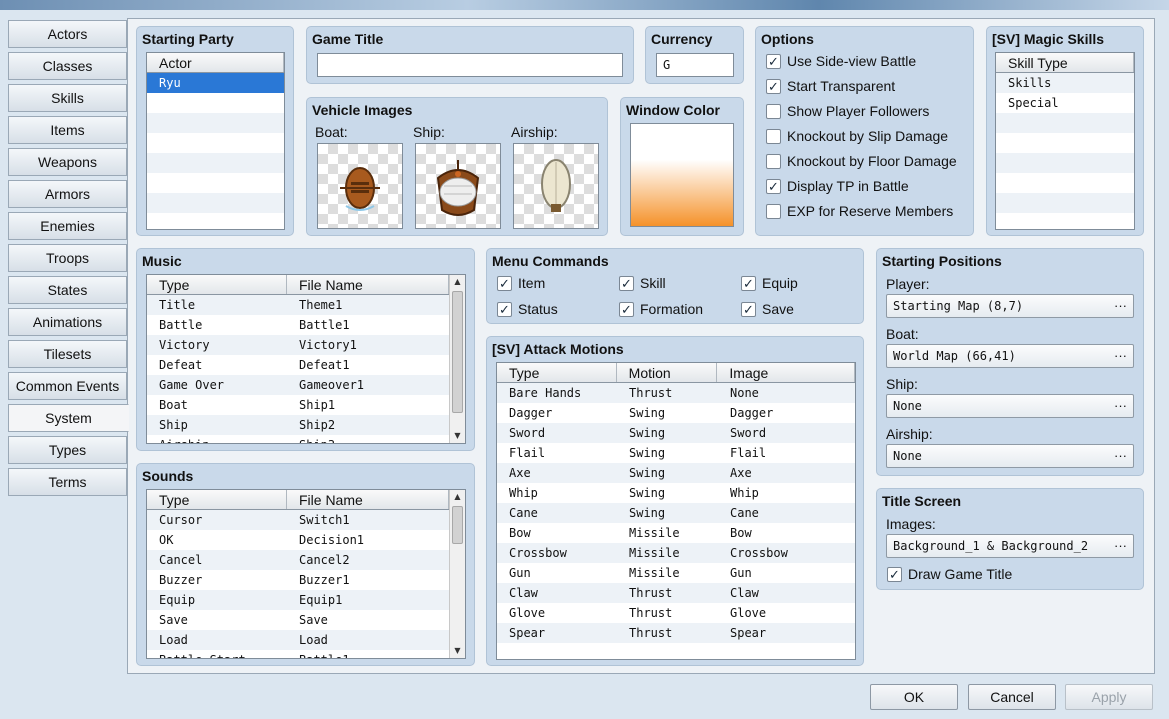 Image resolution: width=1169 pixels, height=719 pixels. What do you see at coordinates (1065, 103) in the screenshot?
I see `list-item: Special` at bounding box center [1065, 103].